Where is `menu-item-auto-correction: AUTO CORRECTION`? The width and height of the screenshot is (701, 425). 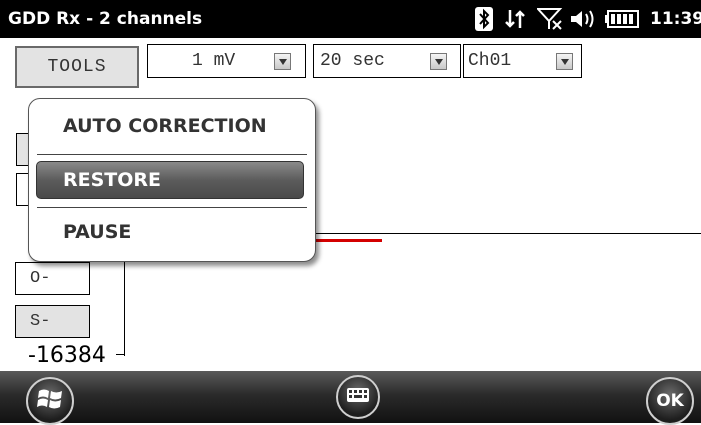 menu-item-auto-correction: AUTO CORRECTION is located at coordinates (165, 126).